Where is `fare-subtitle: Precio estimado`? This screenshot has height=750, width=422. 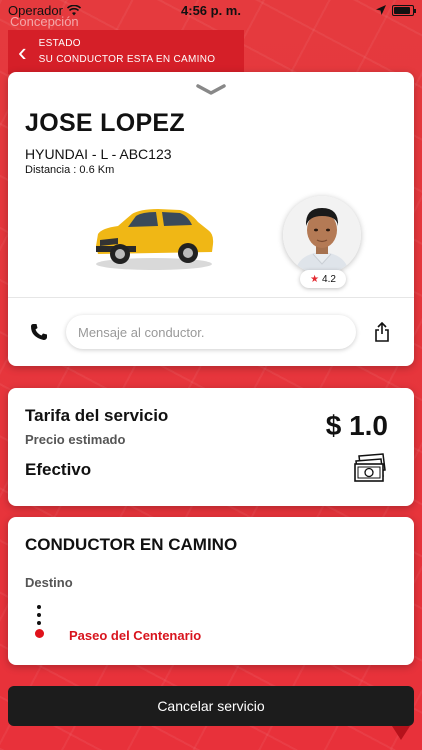
fare-subtitle: Precio estimado is located at coordinates (75, 439).